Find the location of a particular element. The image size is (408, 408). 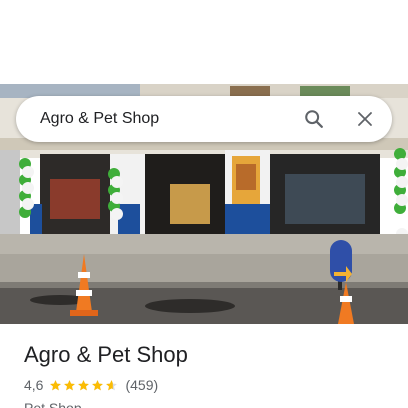

place-title: Agro & Pet Shop is located at coordinates (106, 354).